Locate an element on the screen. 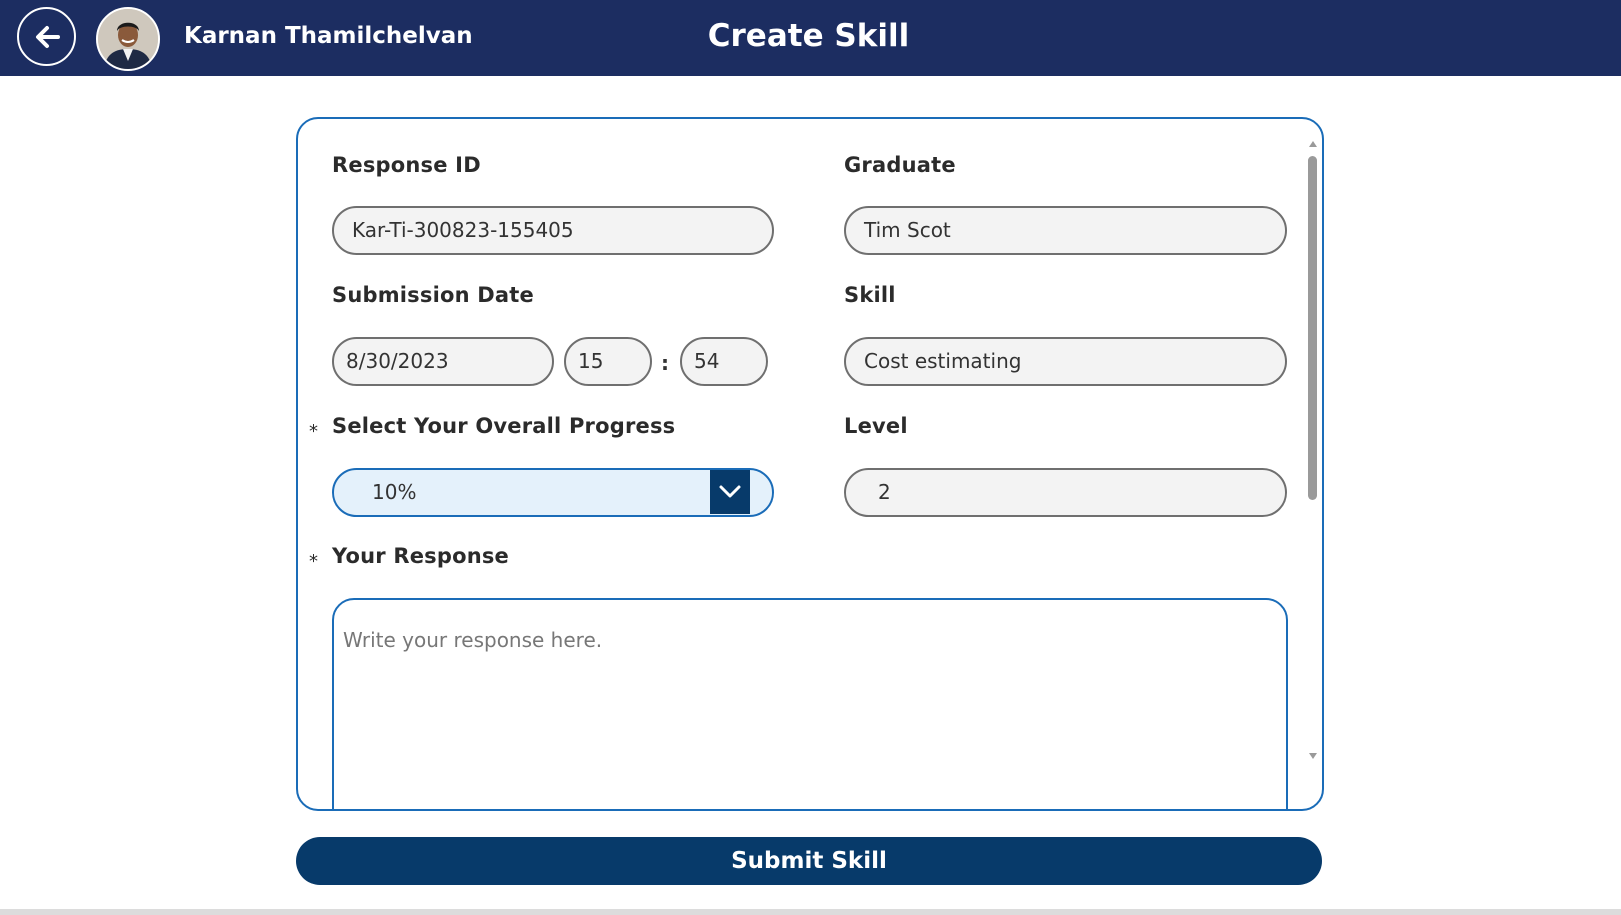 Image resolution: width=1621 pixels, height=915 pixels. scroll-thumb is located at coordinates (1312, 328).